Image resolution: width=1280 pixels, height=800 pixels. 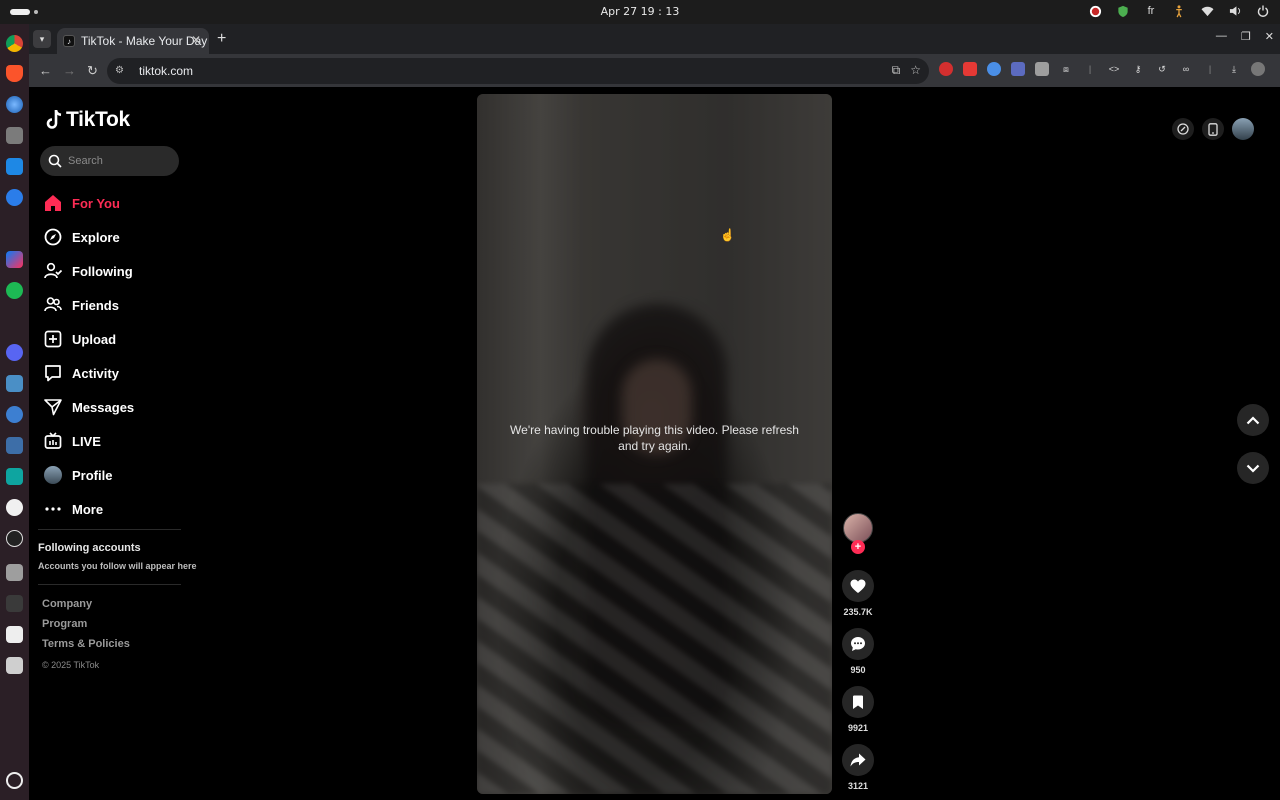 I want to click on live-icon, so click(x=53, y=441).